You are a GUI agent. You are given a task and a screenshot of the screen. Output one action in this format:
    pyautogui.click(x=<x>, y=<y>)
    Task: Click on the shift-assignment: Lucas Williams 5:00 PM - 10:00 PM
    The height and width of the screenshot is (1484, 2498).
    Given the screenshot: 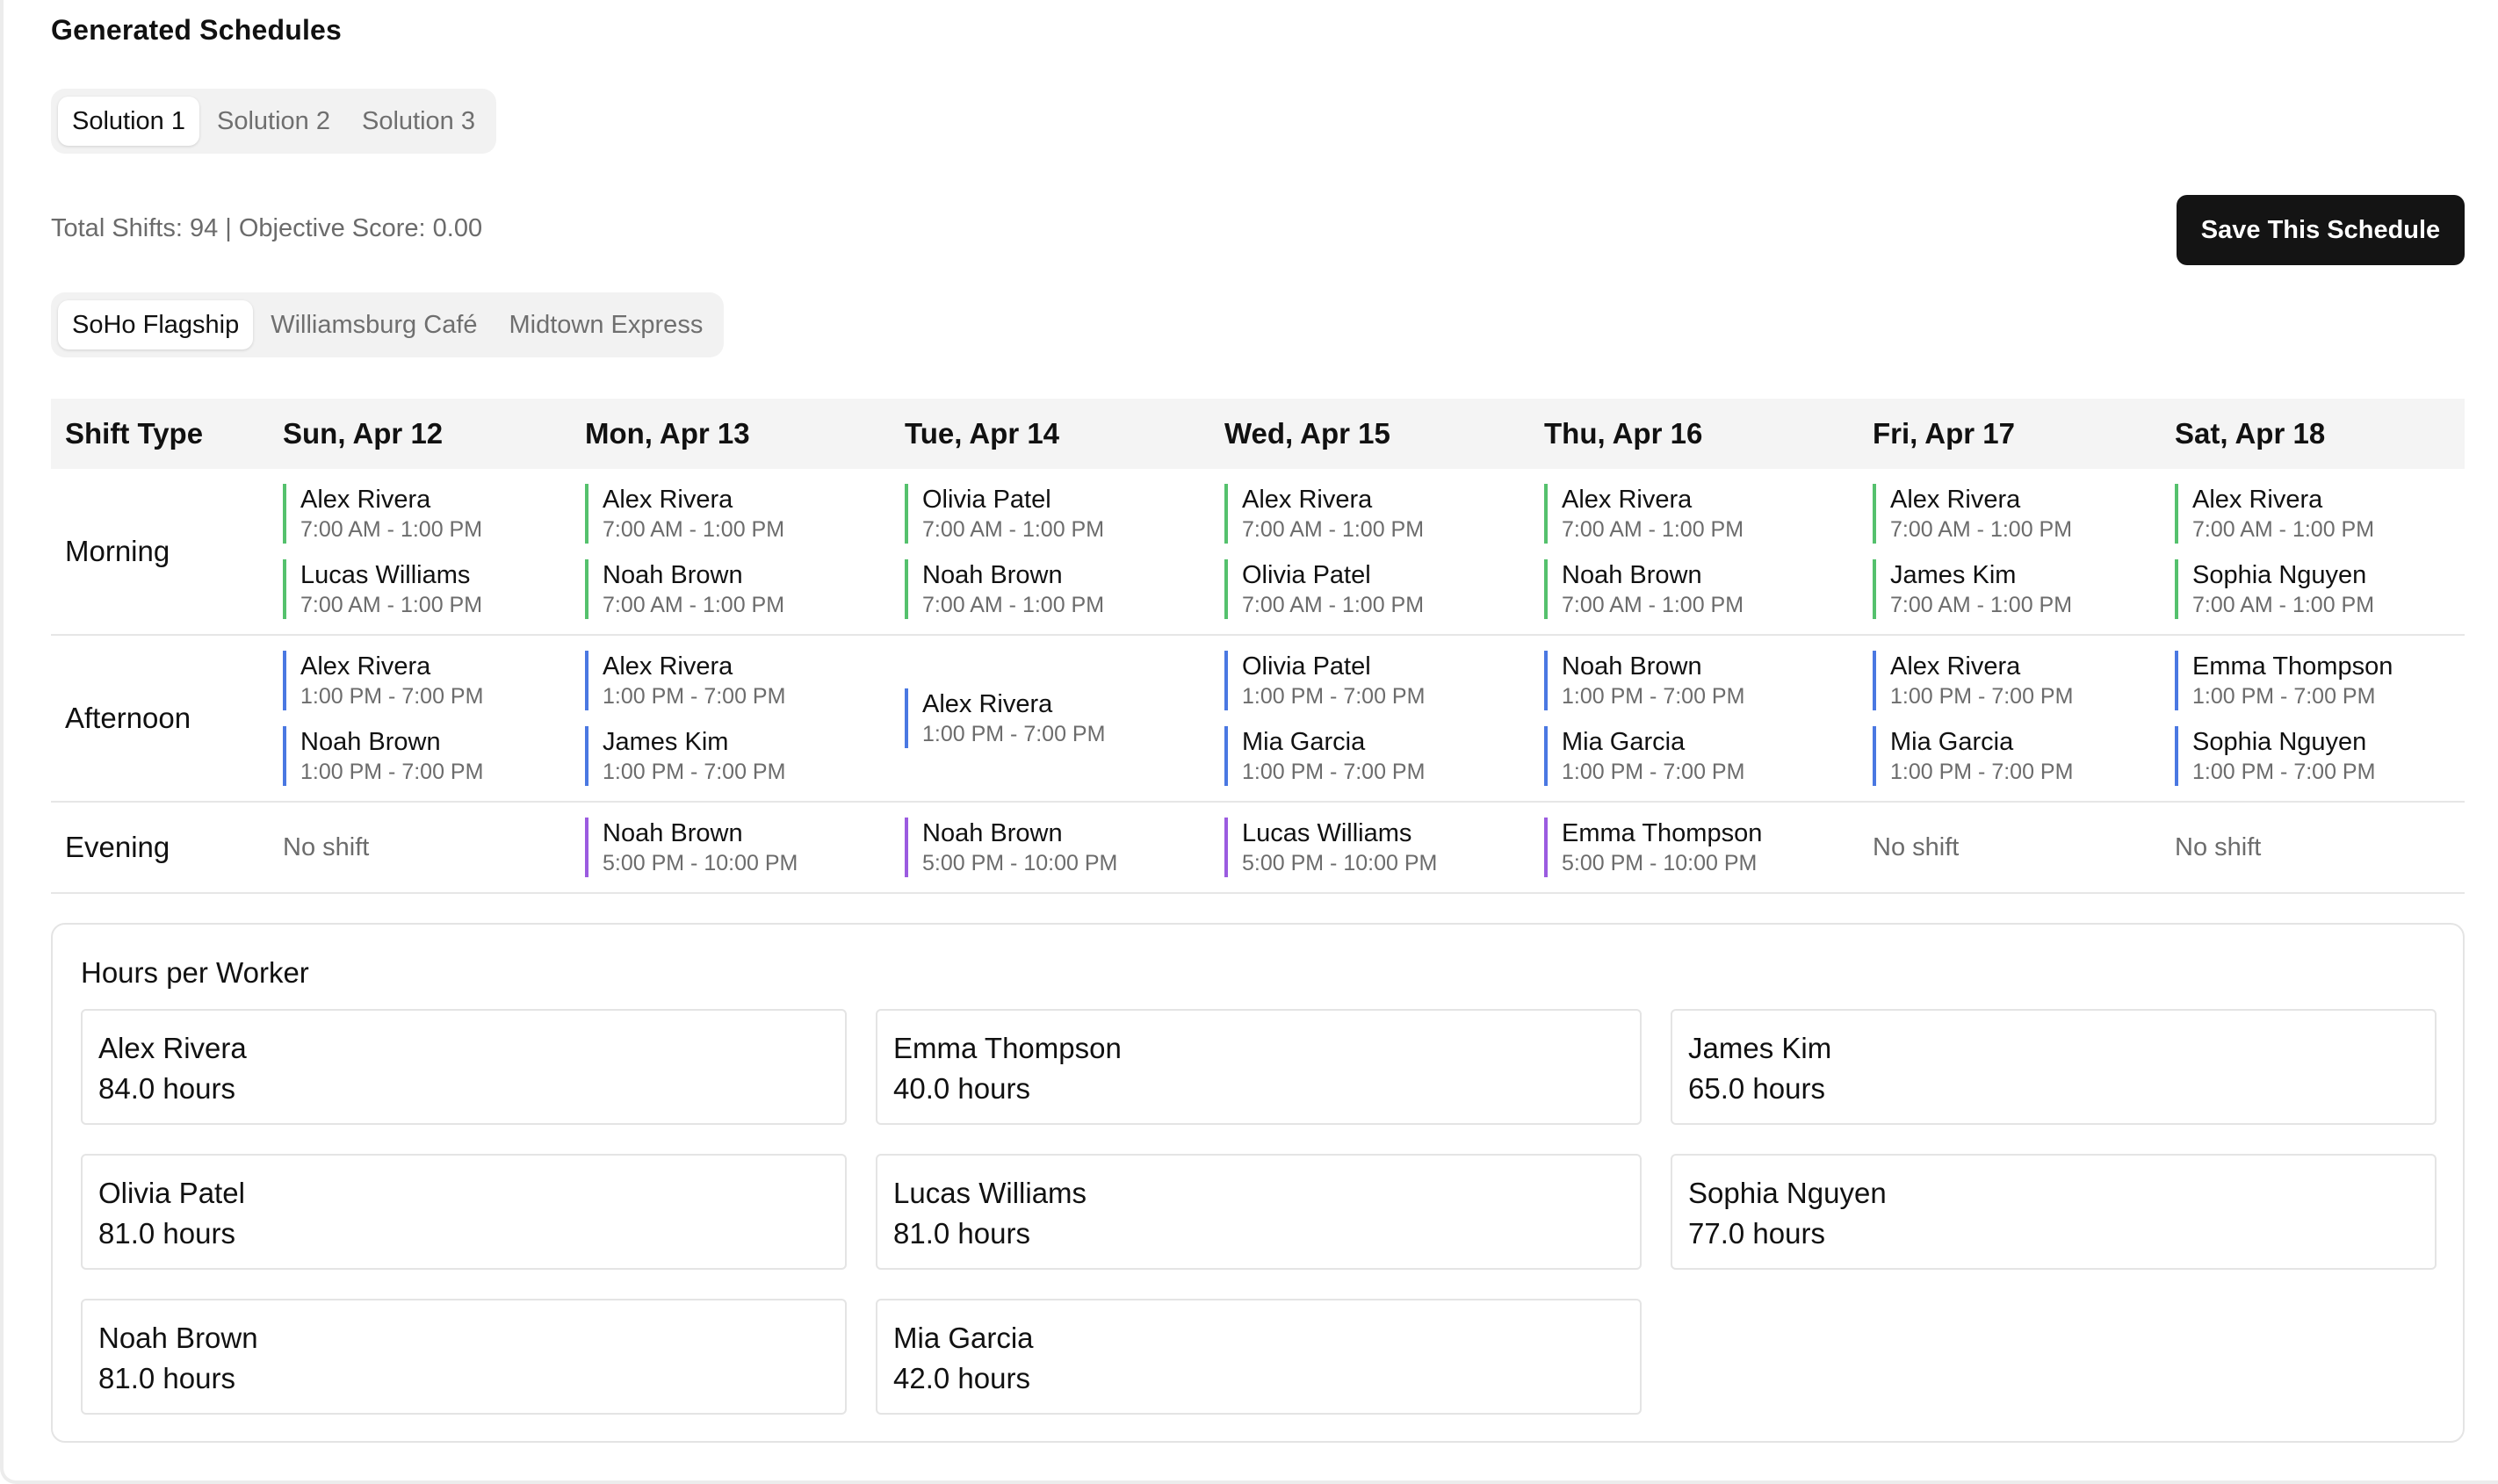 What is the action you would take?
    pyautogui.click(x=1370, y=847)
    